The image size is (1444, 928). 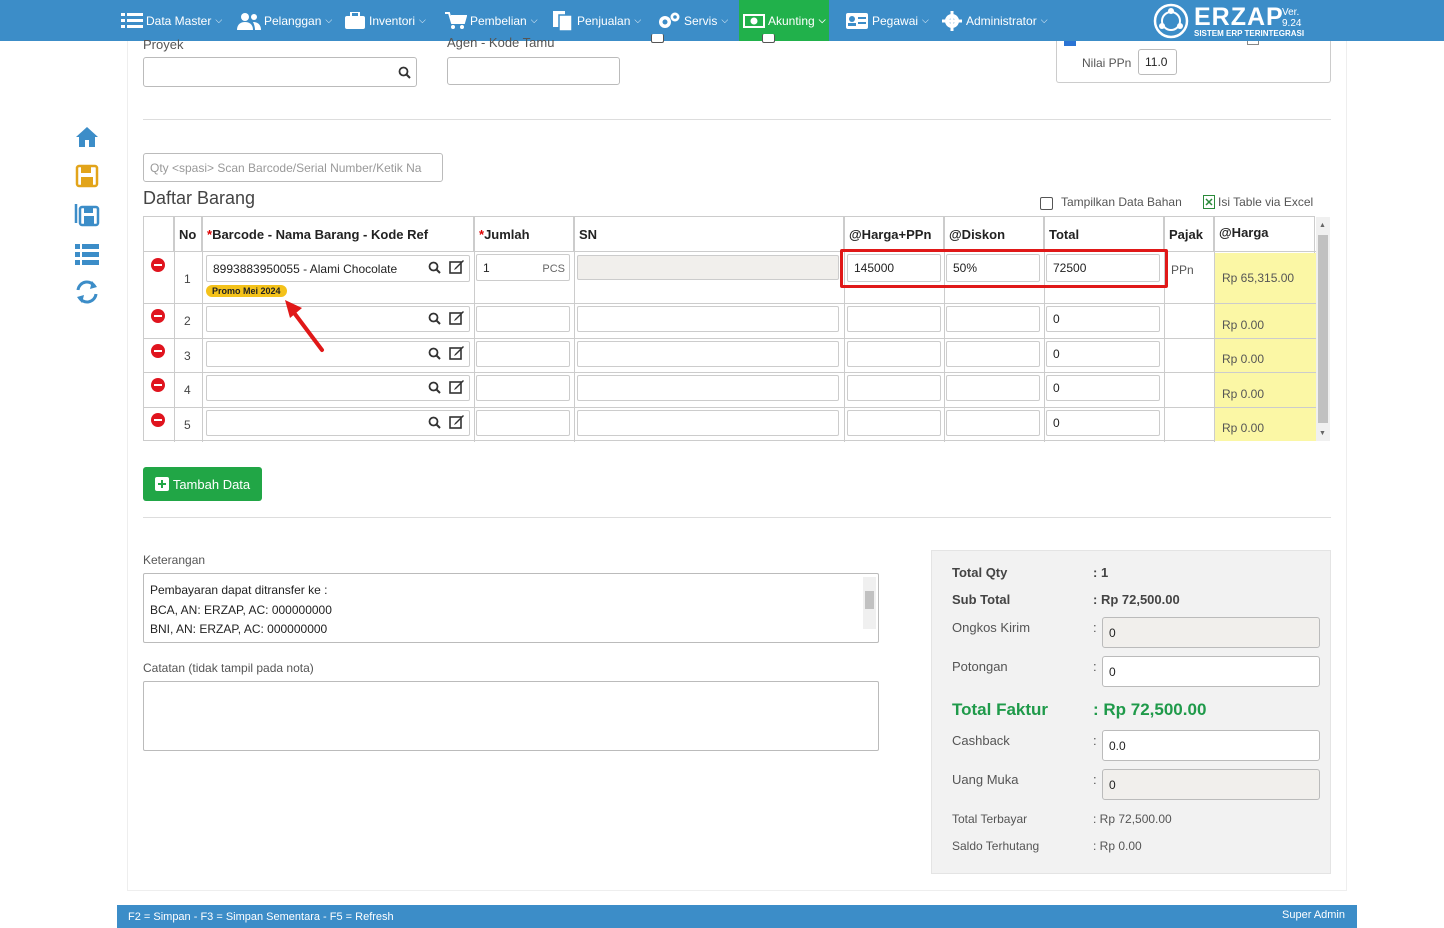 What do you see at coordinates (392, 20) in the screenshot?
I see `nav-label: Inventori` at bounding box center [392, 20].